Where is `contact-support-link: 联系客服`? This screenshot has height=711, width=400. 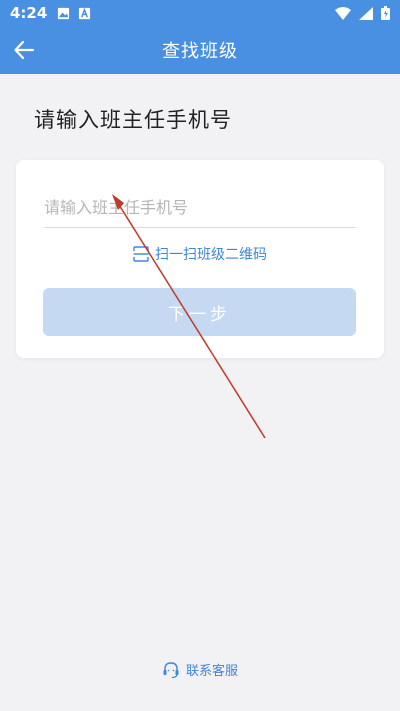
contact-support-link: 联系客服 is located at coordinates (200, 669).